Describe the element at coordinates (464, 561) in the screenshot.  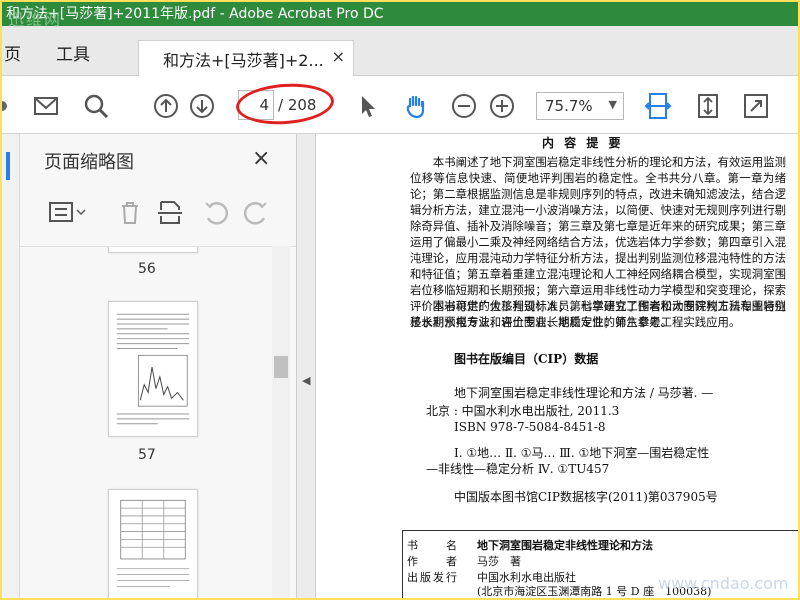
I see `info-row: 作 者马莎 著` at that location.